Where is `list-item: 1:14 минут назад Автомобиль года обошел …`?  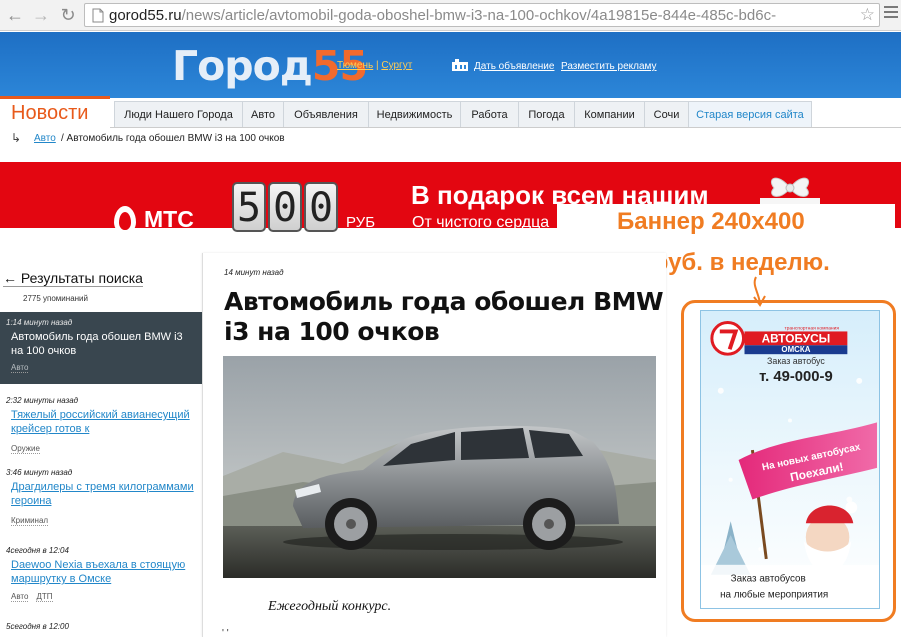
list-item: 1:14 минут назад Автомобиль года обошел … is located at coordinates (101, 348).